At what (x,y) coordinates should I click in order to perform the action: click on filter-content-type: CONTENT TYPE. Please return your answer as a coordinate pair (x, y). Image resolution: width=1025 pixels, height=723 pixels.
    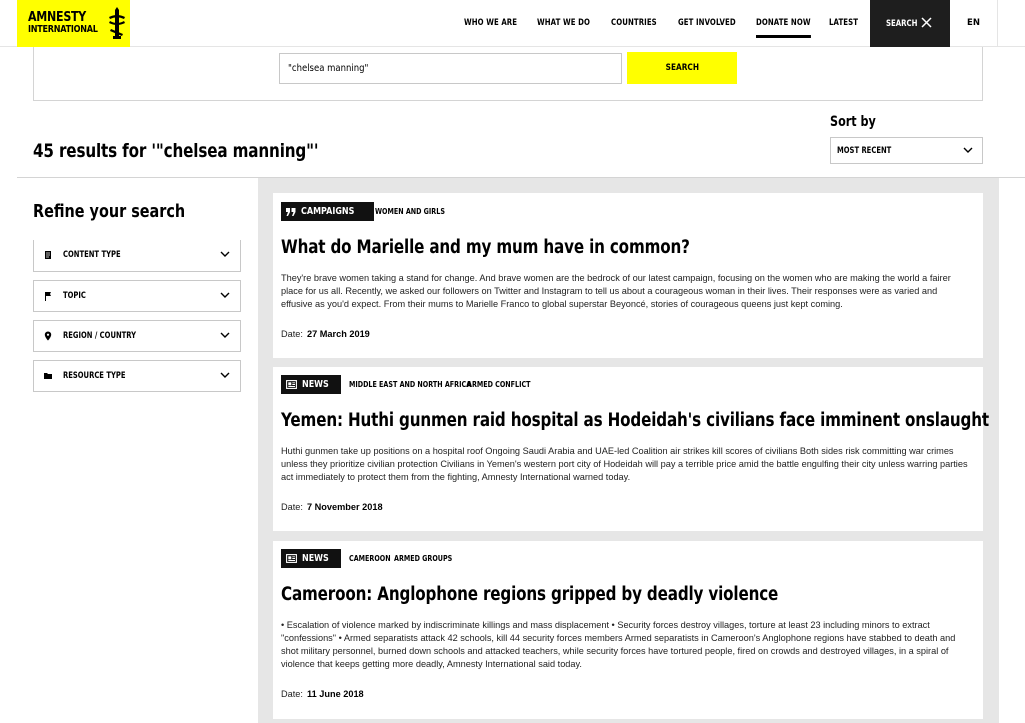
    Looking at the image, I should click on (137, 256).